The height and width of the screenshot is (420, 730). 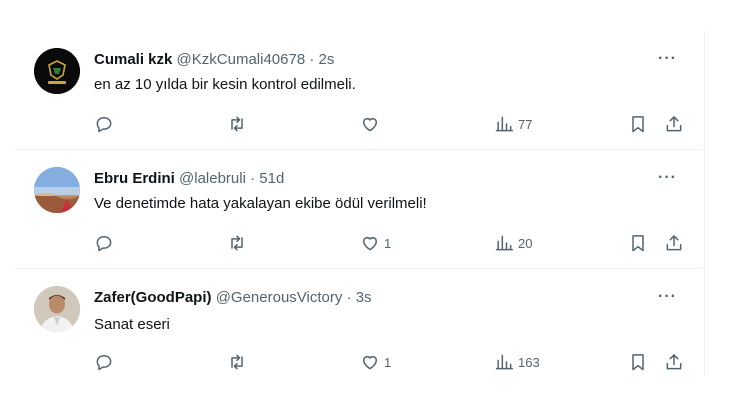 I want to click on logo-emblem-icon, so click(x=57, y=71).